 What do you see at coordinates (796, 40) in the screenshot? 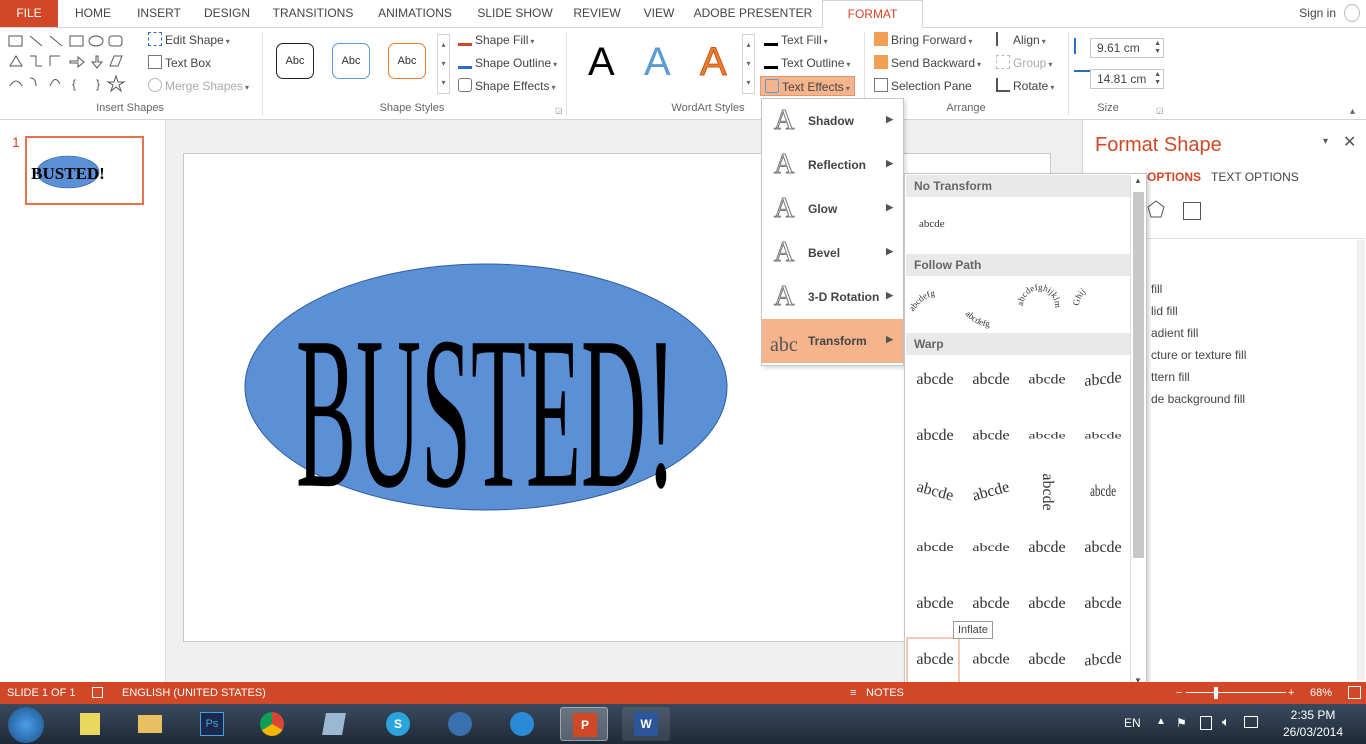
I see `text-fill-button: Text Fill ▾` at bounding box center [796, 40].